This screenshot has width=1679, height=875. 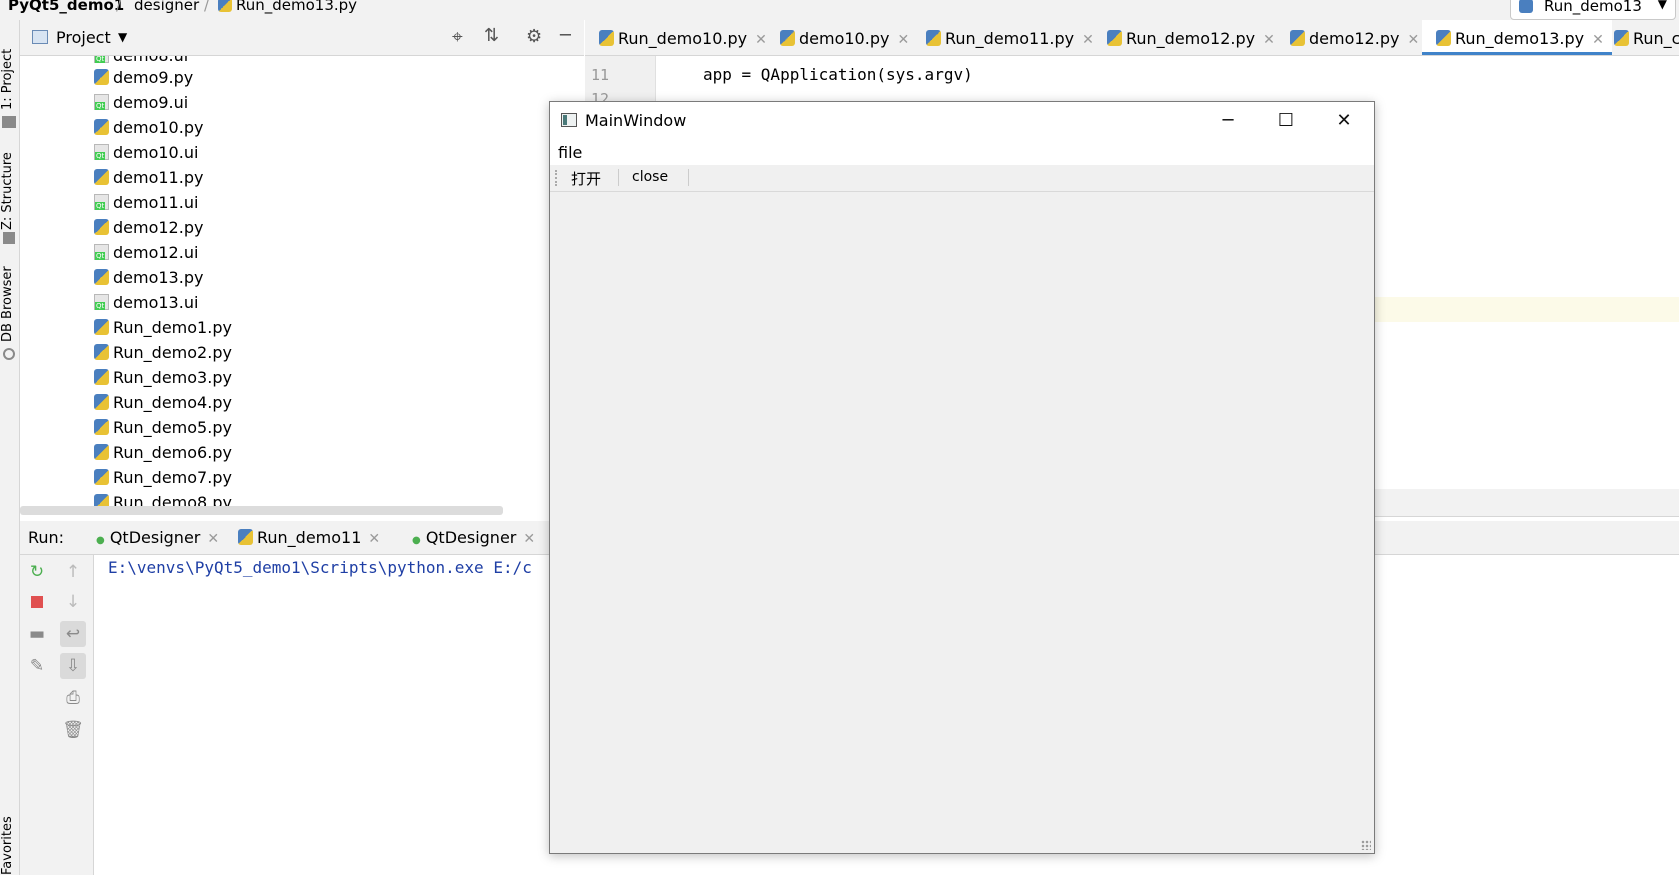 What do you see at coordinates (37, 602) in the screenshot?
I see `stop-icon` at bounding box center [37, 602].